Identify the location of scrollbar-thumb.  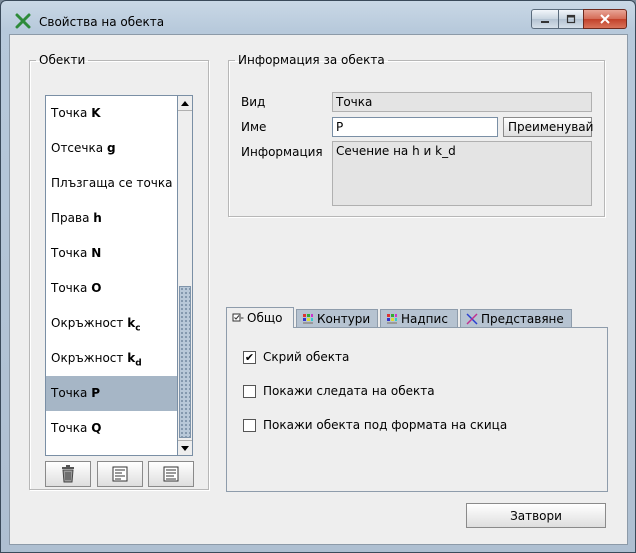
(185, 362).